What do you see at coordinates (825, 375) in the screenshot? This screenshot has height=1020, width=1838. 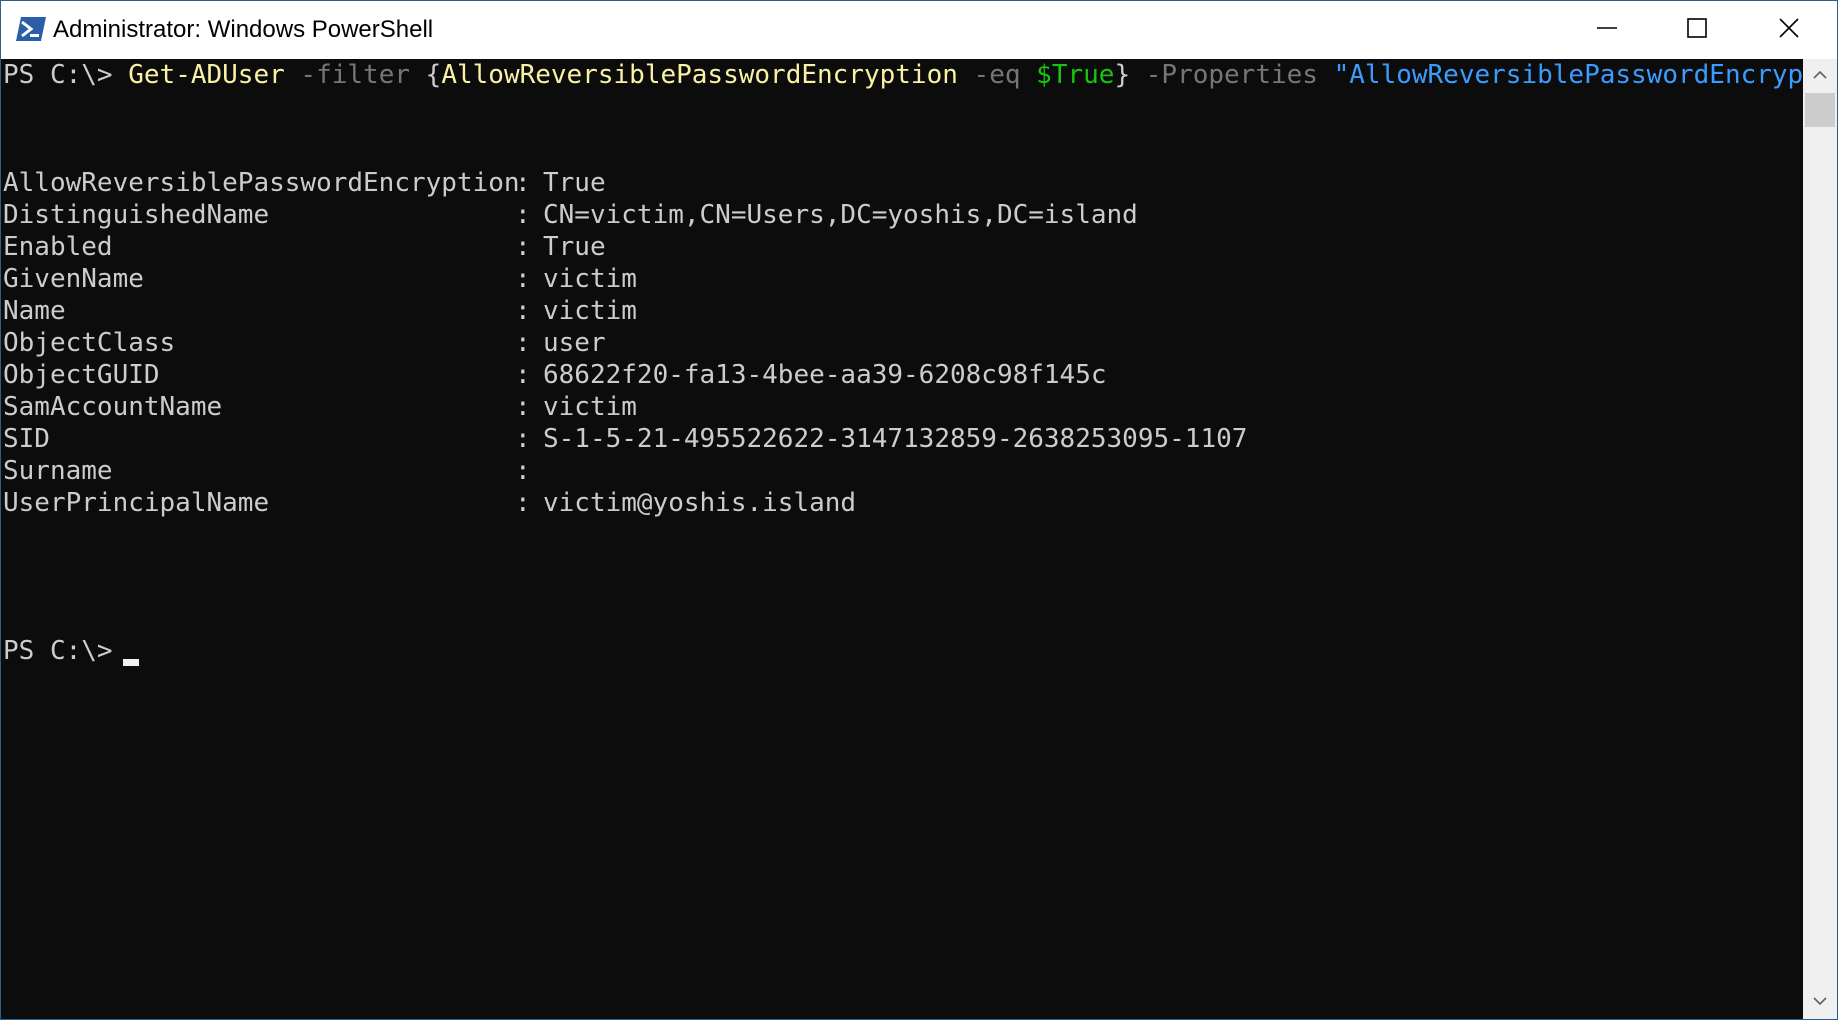 I see `property-value: 68622f20-fa13-4bee-aa39-6208c98f145c` at bounding box center [825, 375].